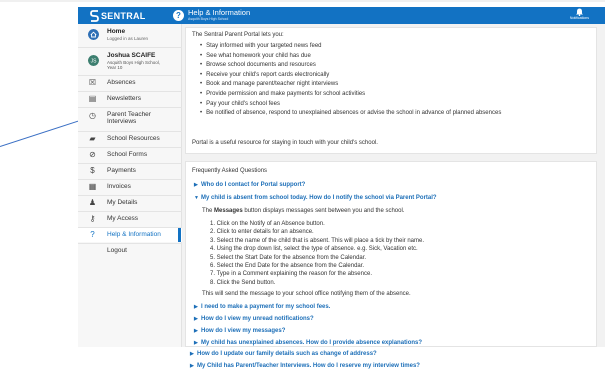 Image resolution: width=605 pixels, height=378 pixels. What do you see at coordinates (43, 132) in the screenshot?
I see `annotation-pointer-line` at bounding box center [43, 132].